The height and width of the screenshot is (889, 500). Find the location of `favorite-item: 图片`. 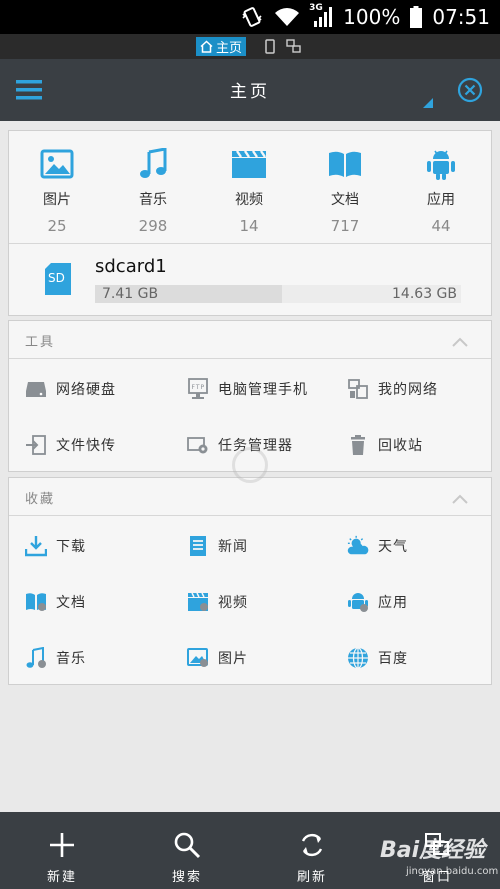

favorite-item: 图片 is located at coordinates (217, 658).